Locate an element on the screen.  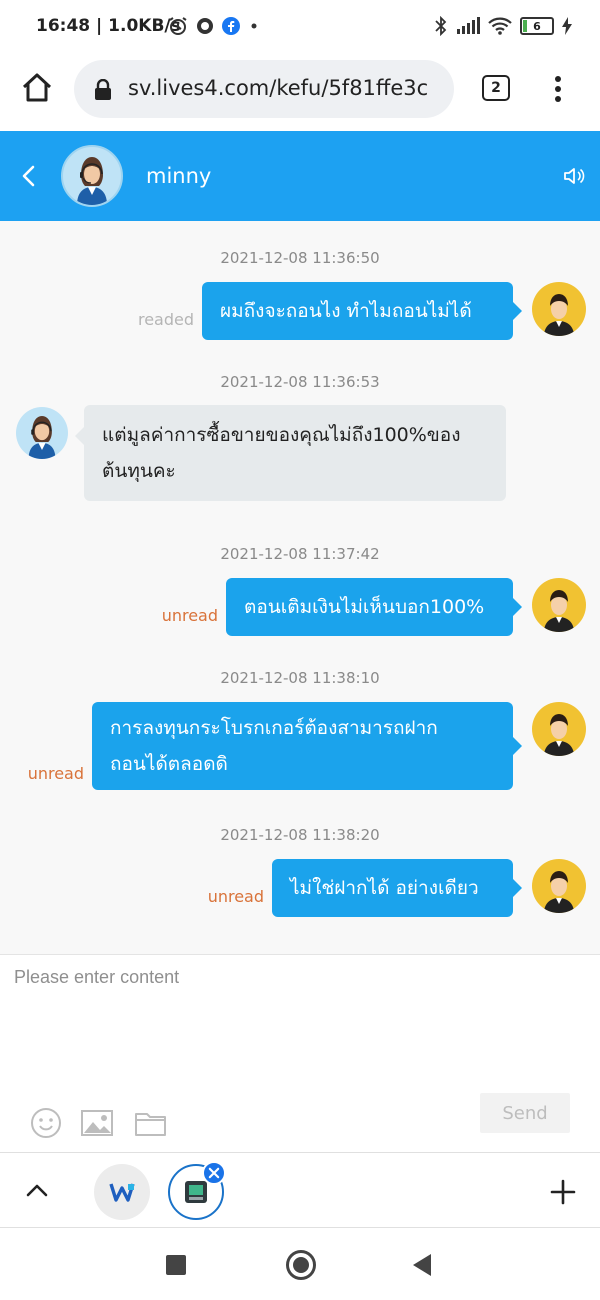
close-tab-icon is located at coordinates (214, 1173).